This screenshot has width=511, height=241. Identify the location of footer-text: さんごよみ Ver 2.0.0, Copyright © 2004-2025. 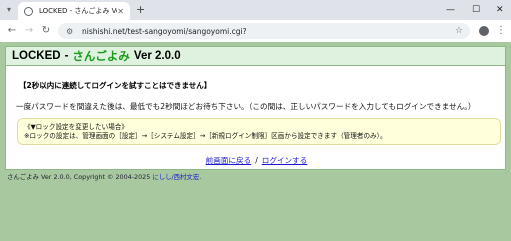
(80, 177).